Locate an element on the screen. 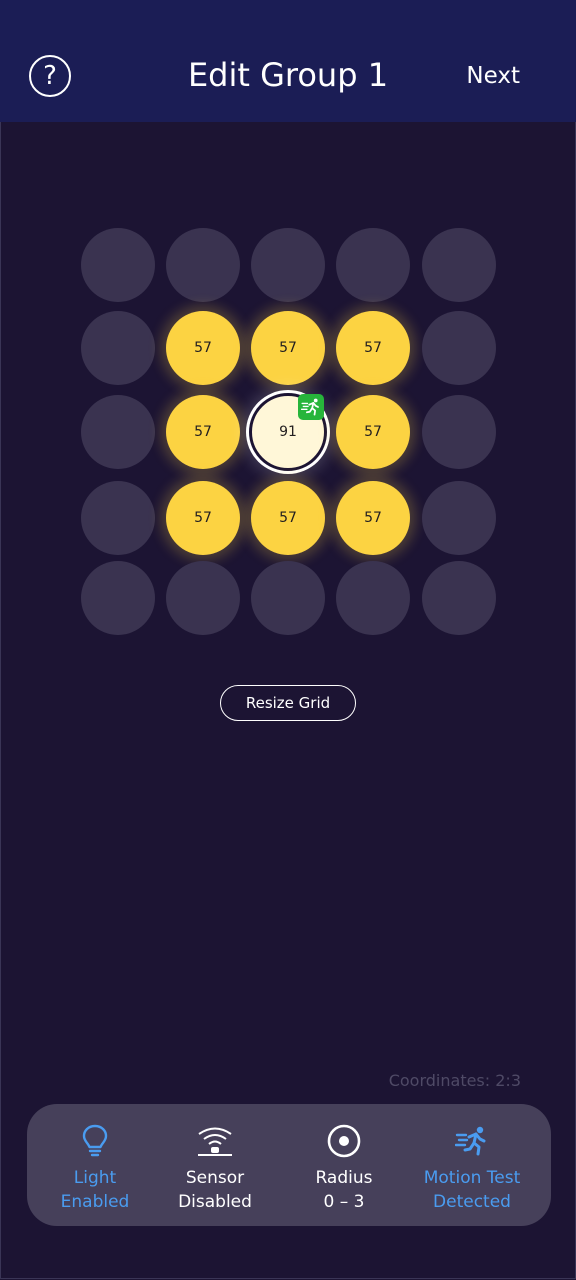 Image resolution: width=576 pixels, height=1280 pixels. radius-button: Radius 0 – 3 is located at coordinates (344, 1165).